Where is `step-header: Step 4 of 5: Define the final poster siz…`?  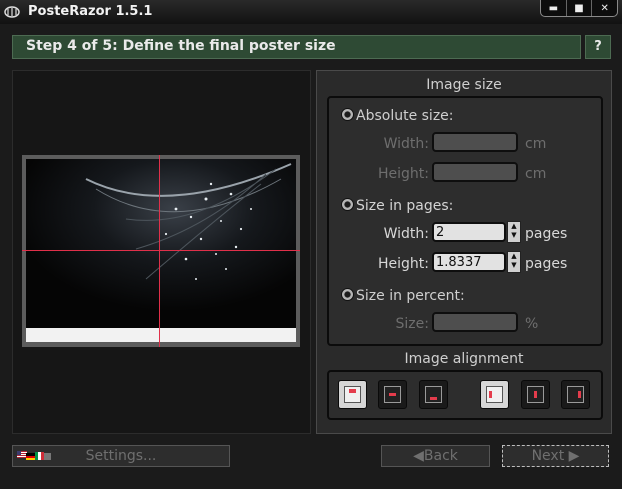
step-header: Step 4 of 5: Define the final poster siz… is located at coordinates (296, 47).